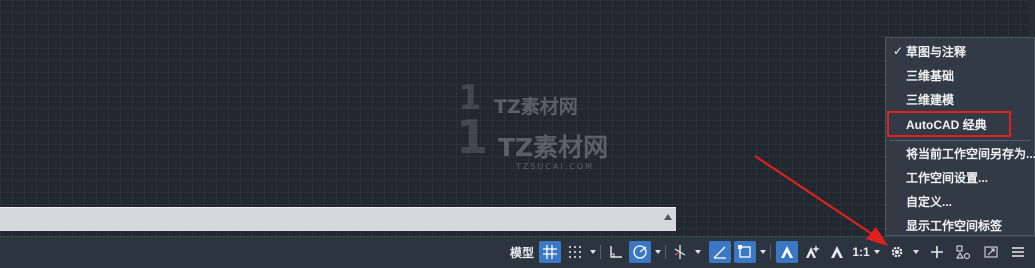 The image size is (1035, 268). Describe the element at coordinates (936, 52) in the screenshot. I see `menu-item-drafting-annotation: 草图与注释` at that location.